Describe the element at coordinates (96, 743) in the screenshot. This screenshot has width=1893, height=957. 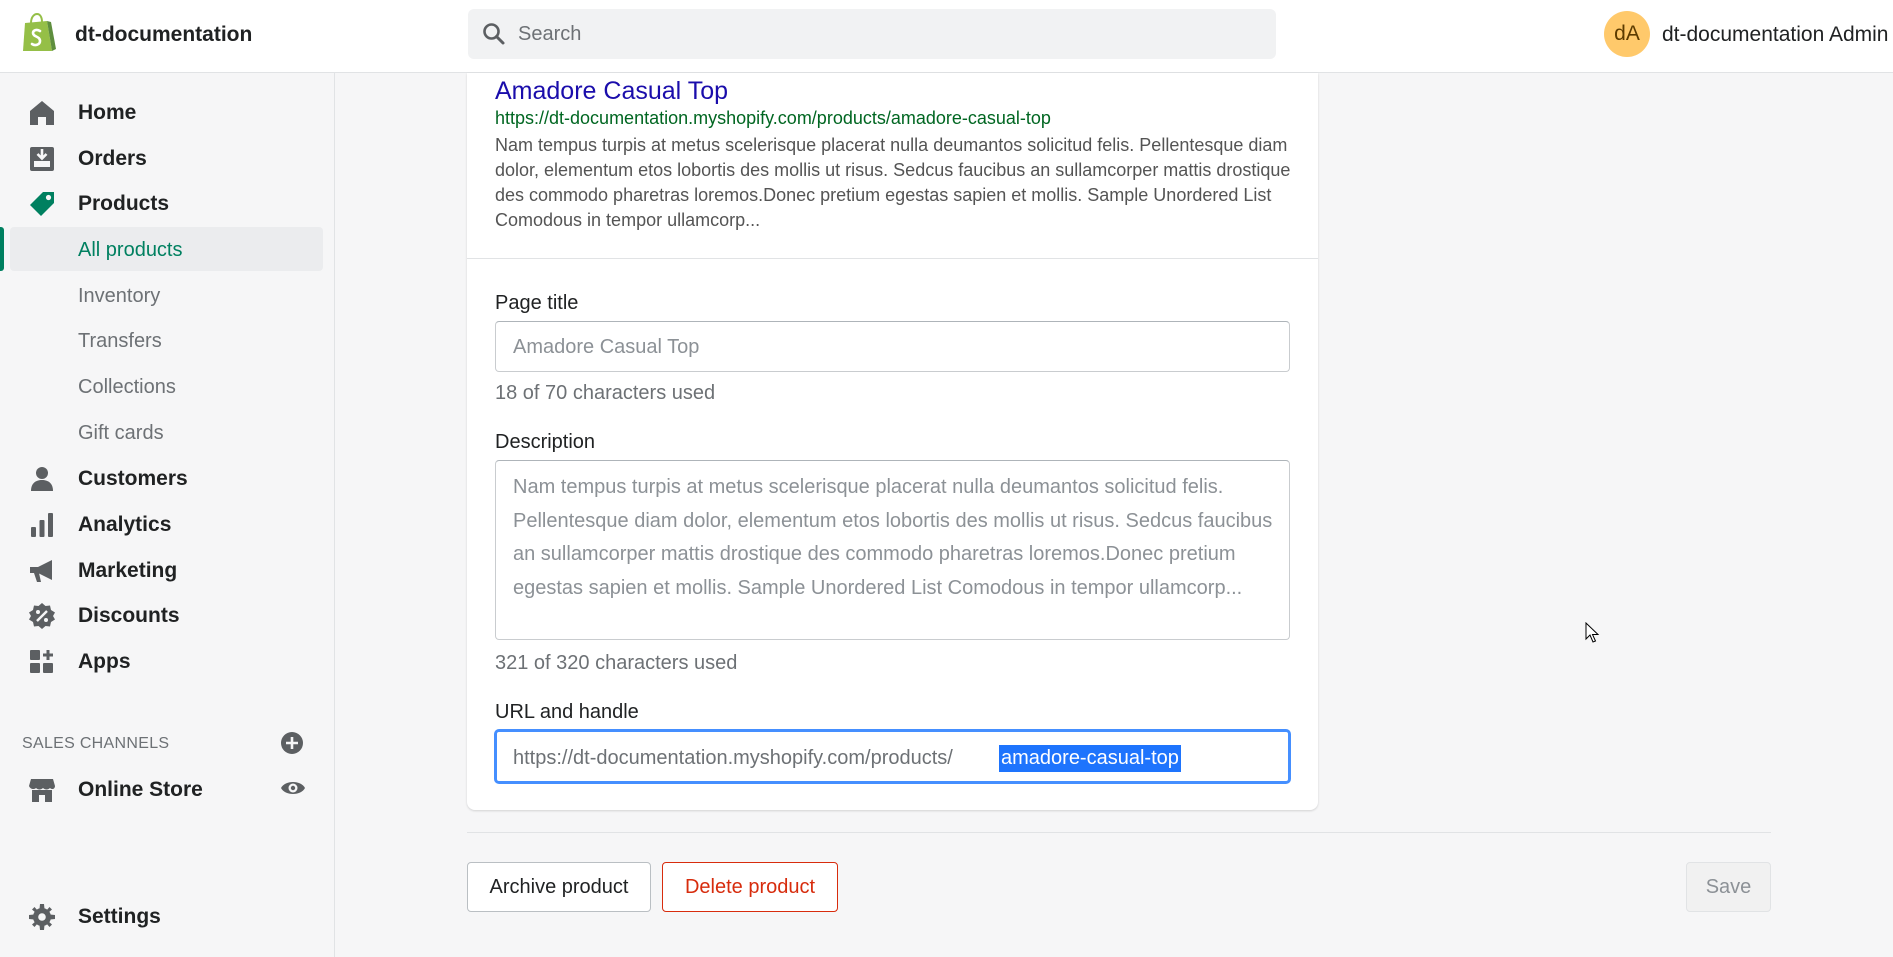
I see `sales-channels-heading: SALES CHANNELS` at that location.